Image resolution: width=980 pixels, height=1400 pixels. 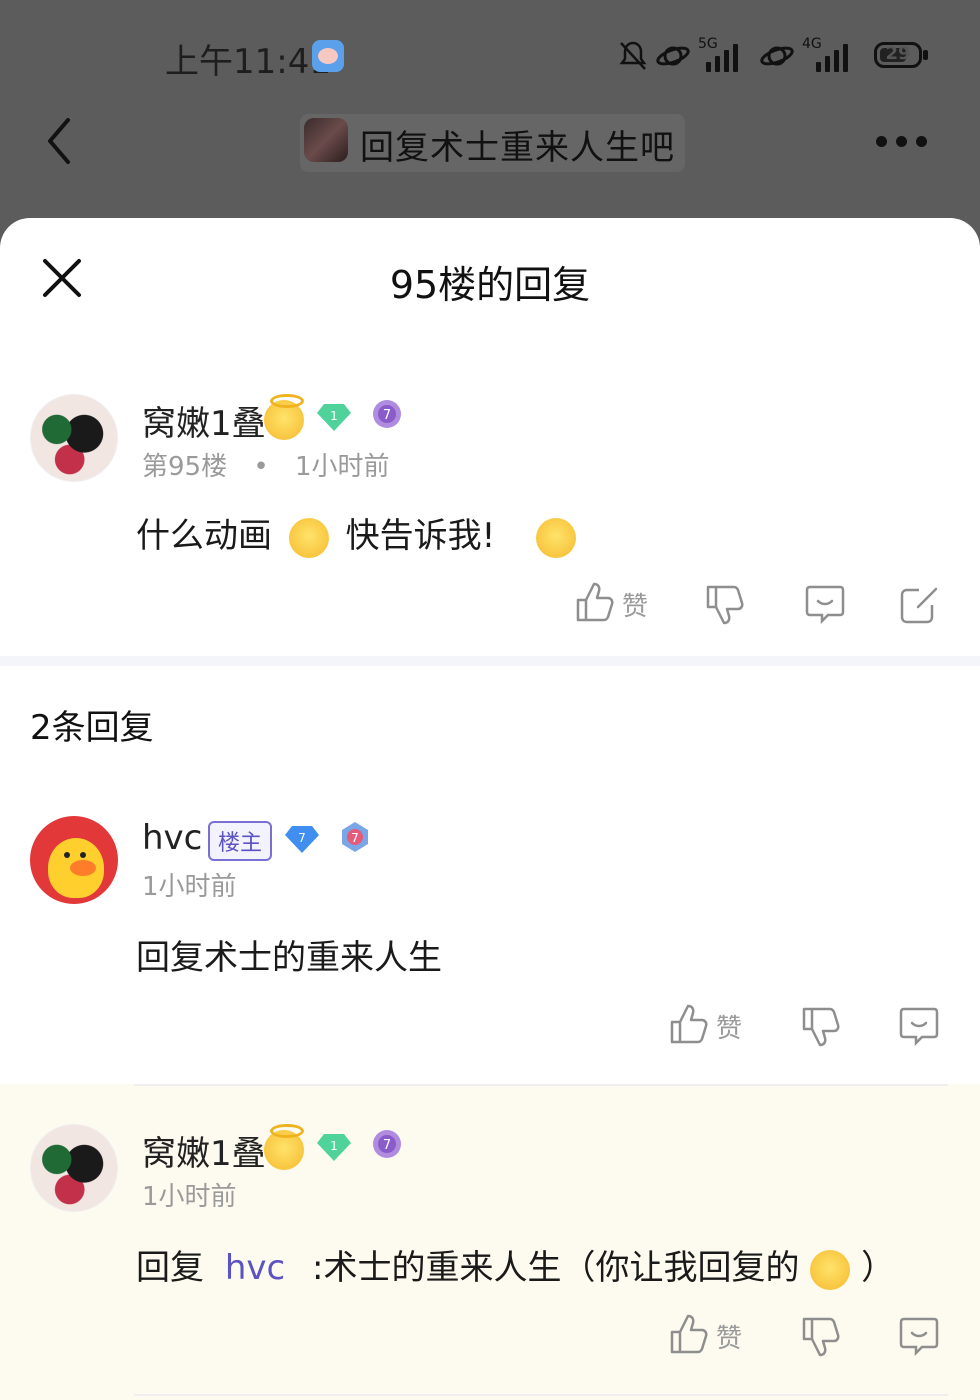 What do you see at coordinates (490, 55) in the screenshot?
I see `status-bar: 上午11:41 5G 4G 29` at bounding box center [490, 55].